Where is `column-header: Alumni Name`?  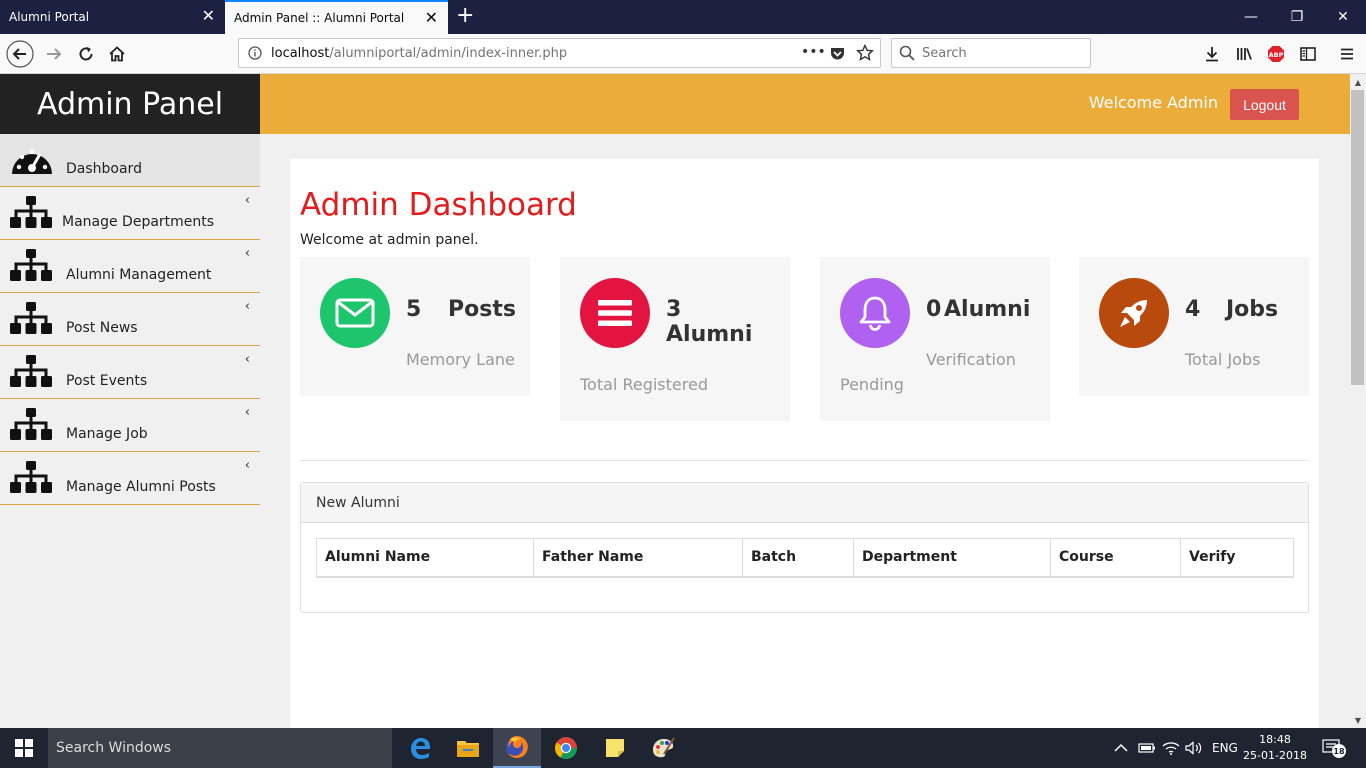
column-header: Alumni Name is located at coordinates (425, 558).